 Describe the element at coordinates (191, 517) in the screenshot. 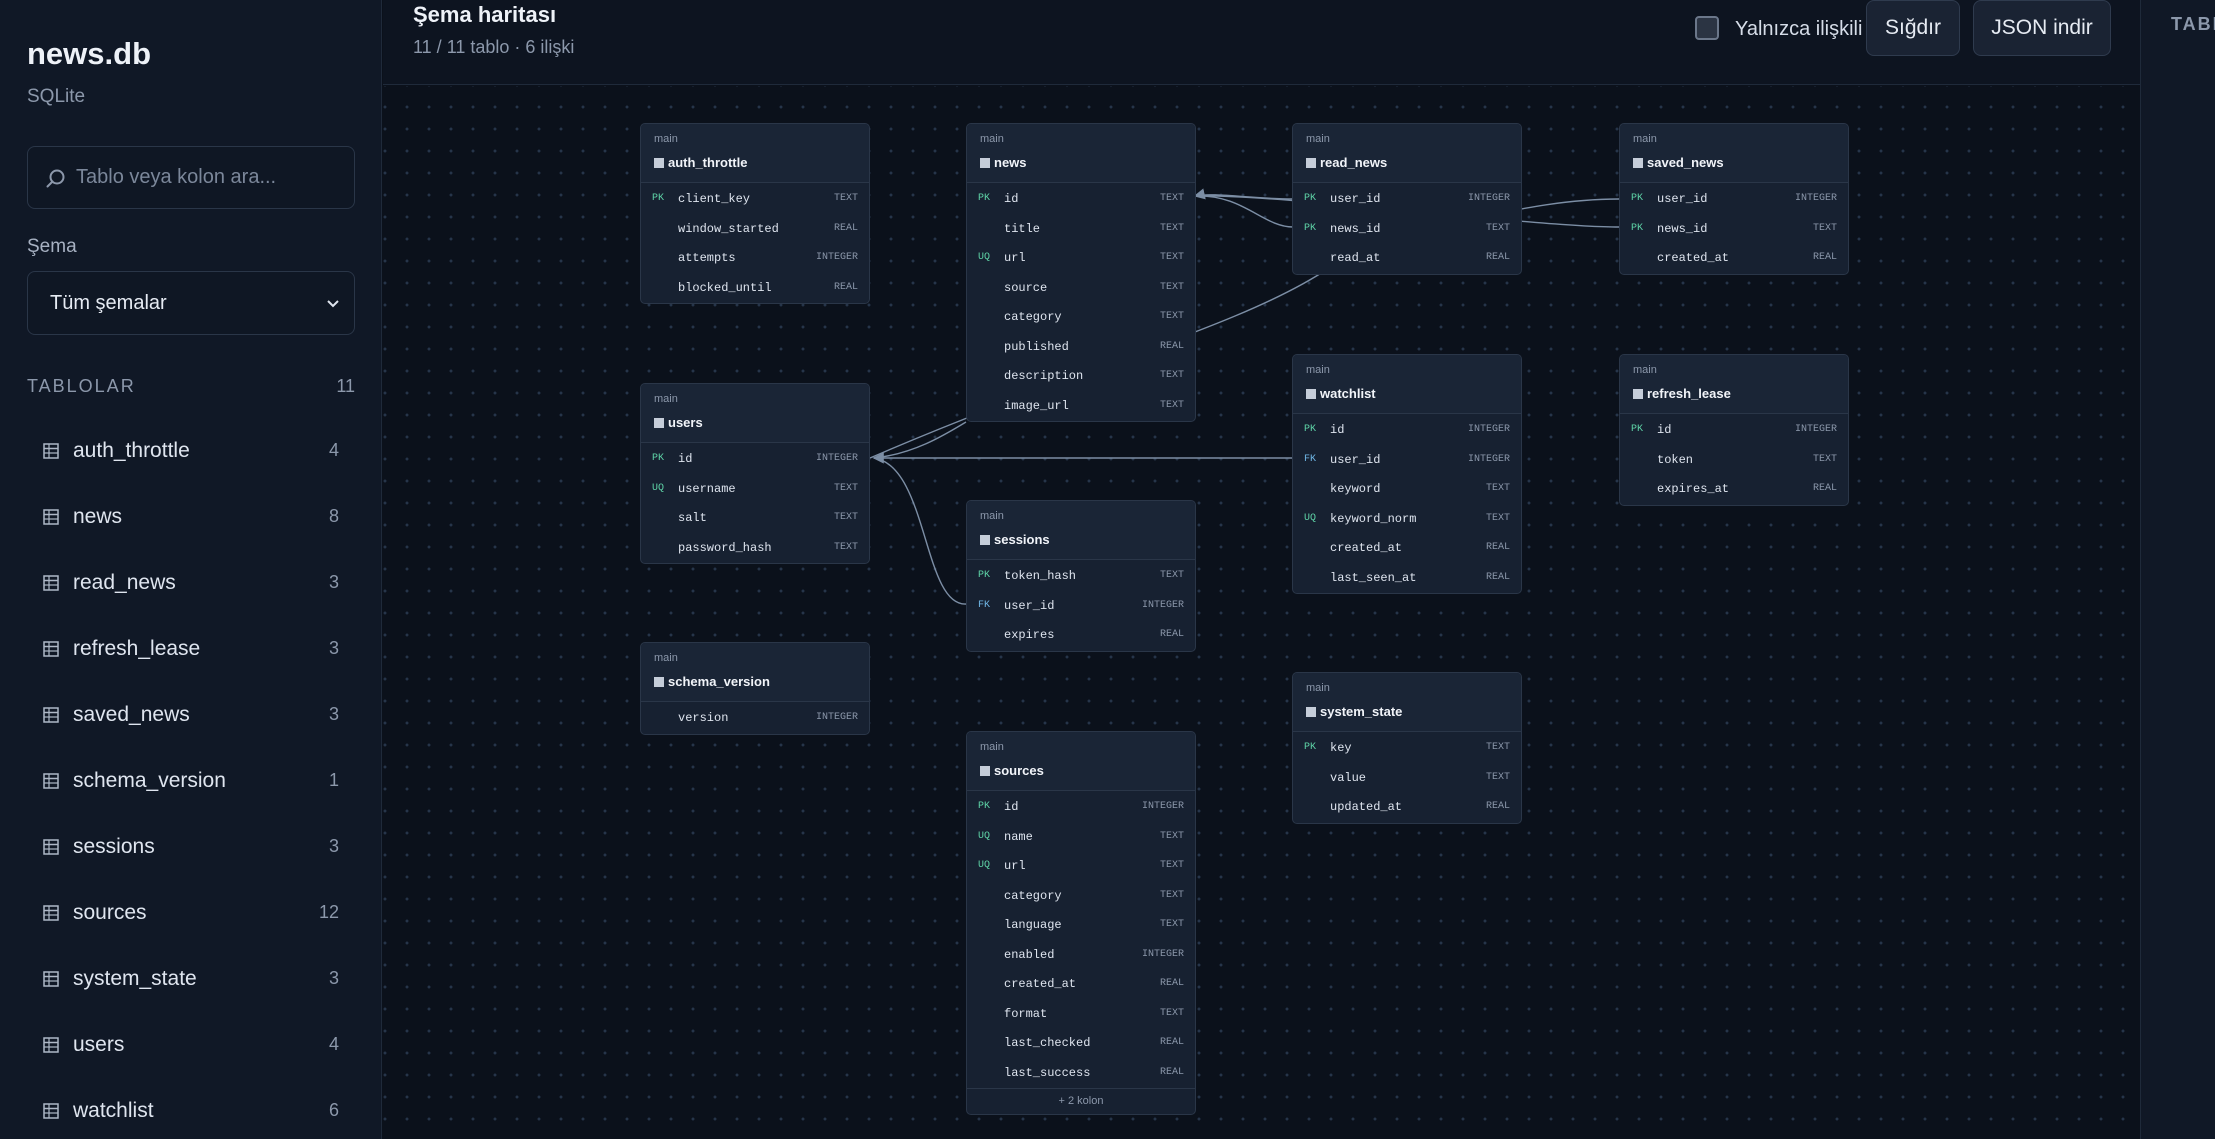

I see `sidebar-table-item: news 8` at that location.